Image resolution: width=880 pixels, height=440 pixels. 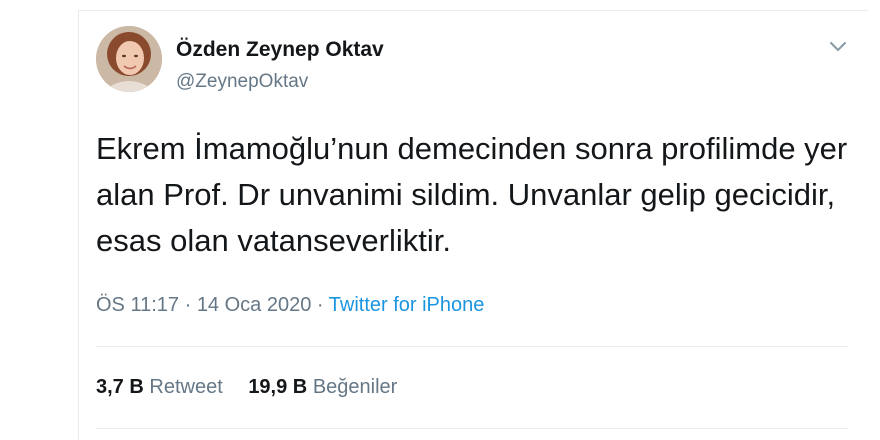 I want to click on tweet-time: ÖS 11:17, so click(x=137, y=305).